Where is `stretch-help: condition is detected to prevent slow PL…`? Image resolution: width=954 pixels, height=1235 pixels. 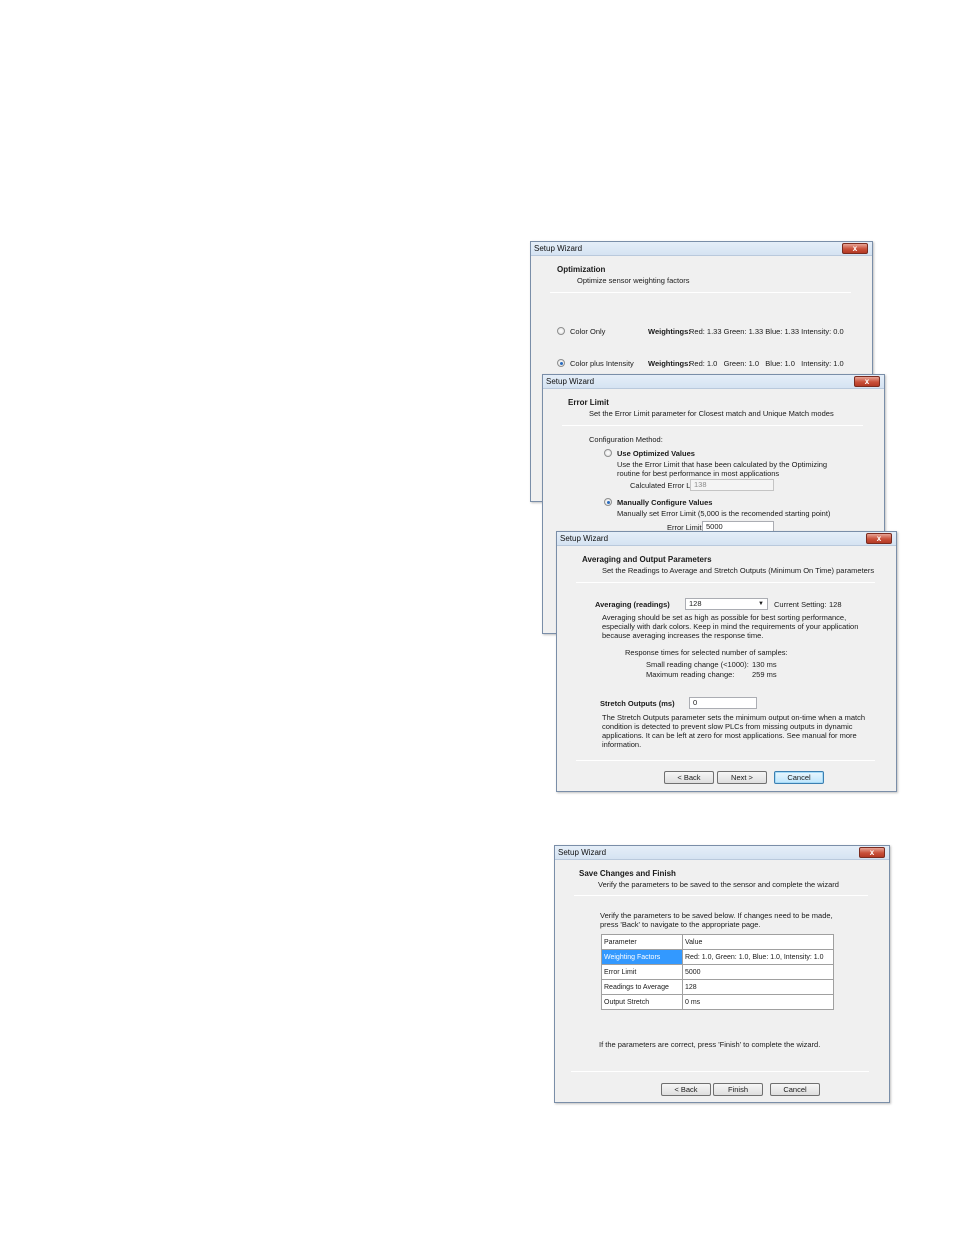
stretch-help: condition is detected to prevent slow PL… is located at coordinates (727, 726).